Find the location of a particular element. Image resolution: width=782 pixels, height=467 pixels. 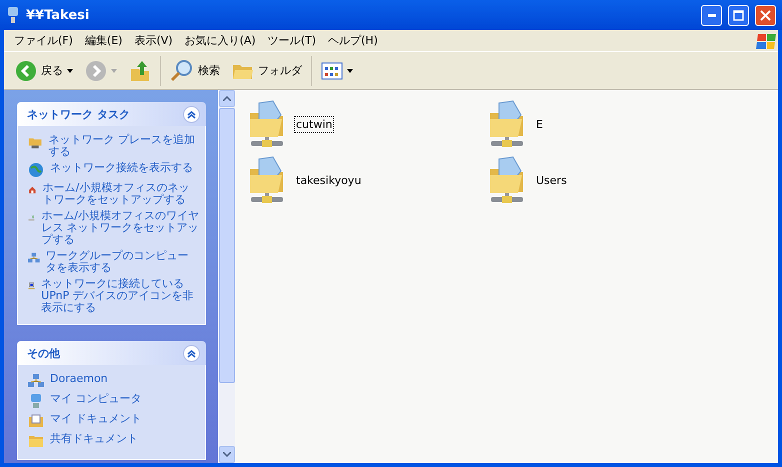

menu-item: 表示(V) is located at coordinates (153, 40).